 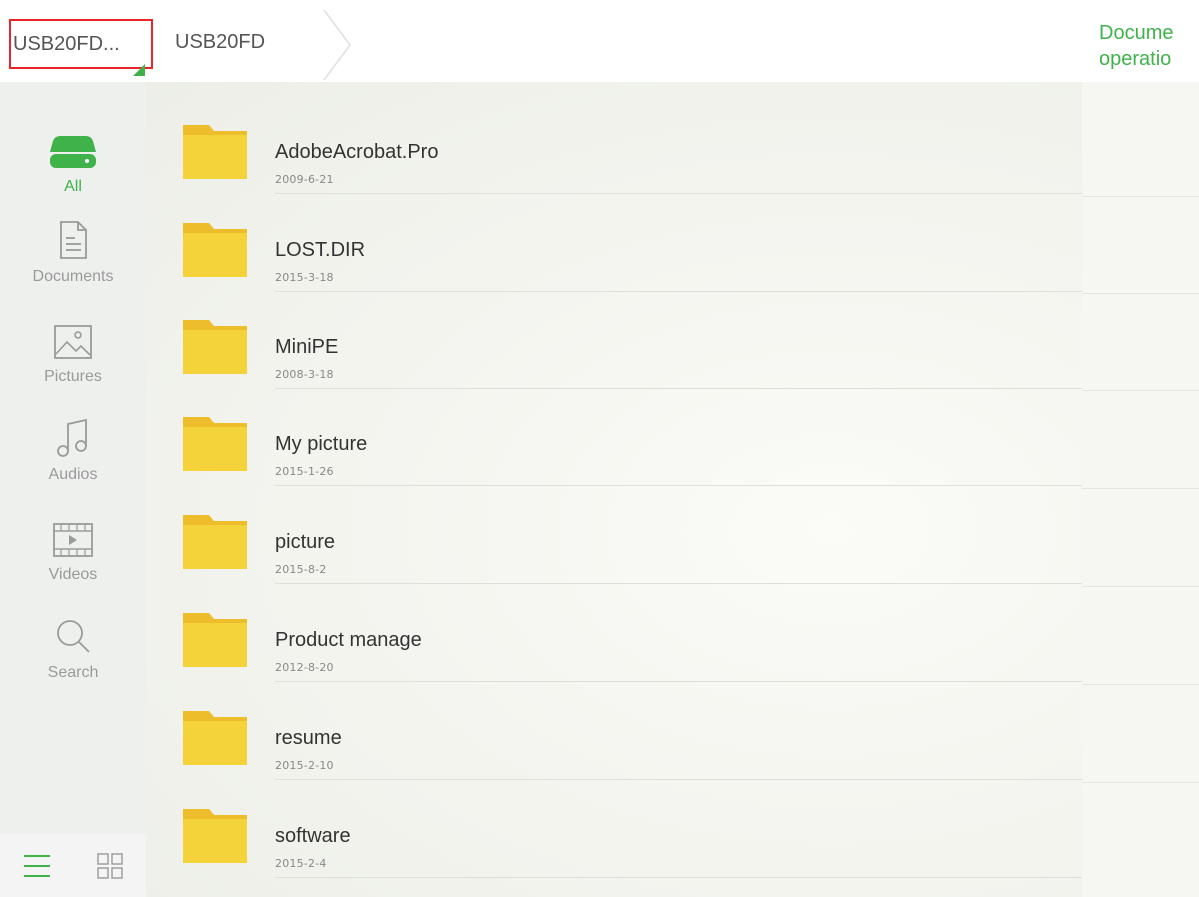 I want to click on view-mode-bar, so click(x=73, y=865).